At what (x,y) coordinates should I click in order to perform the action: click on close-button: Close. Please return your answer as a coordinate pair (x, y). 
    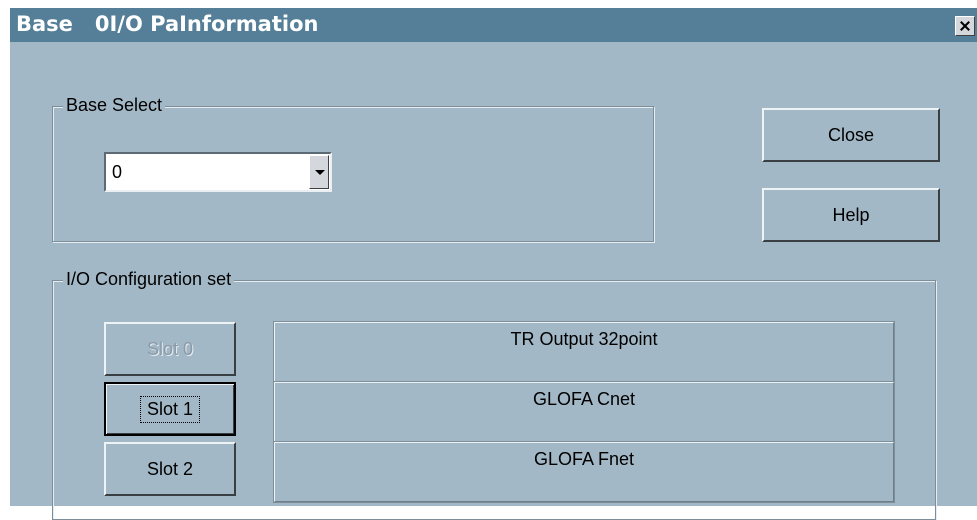
    Looking at the image, I should click on (851, 135).